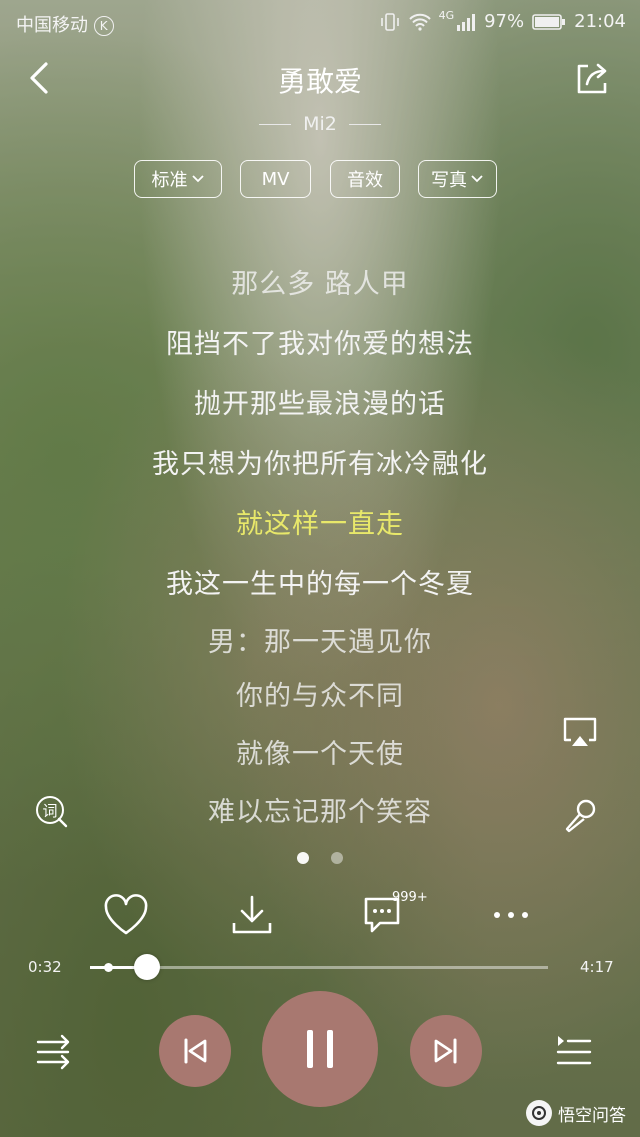 This screenshot has width=640, height=1137. Describe the element at coordinates (597, 967) in the screenshot. I see `total-time: 4:17` at that location.